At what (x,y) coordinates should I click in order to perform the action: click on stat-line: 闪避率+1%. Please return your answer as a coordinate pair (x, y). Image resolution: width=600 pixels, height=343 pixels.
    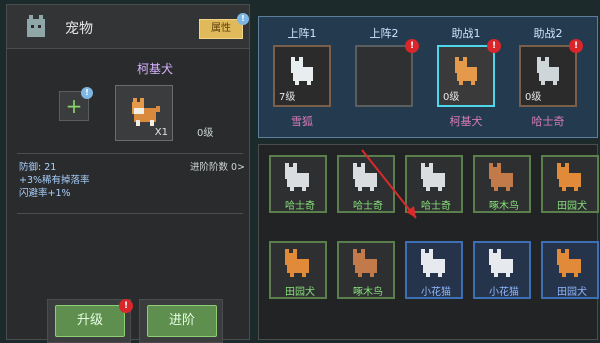
    Looking at the image, I should click on (45, 193).